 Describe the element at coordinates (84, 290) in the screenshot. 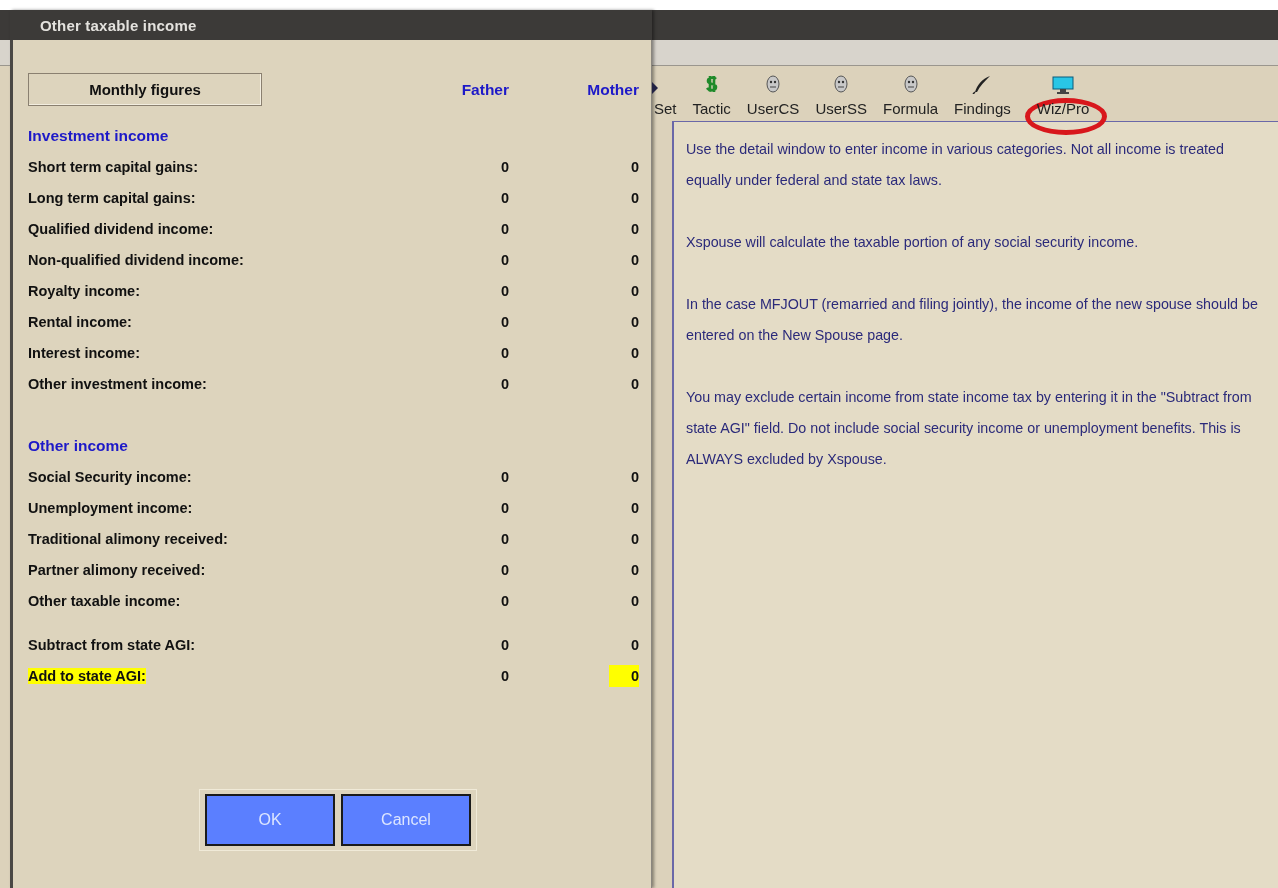

I see `row-label: Royalty income:` at that location.